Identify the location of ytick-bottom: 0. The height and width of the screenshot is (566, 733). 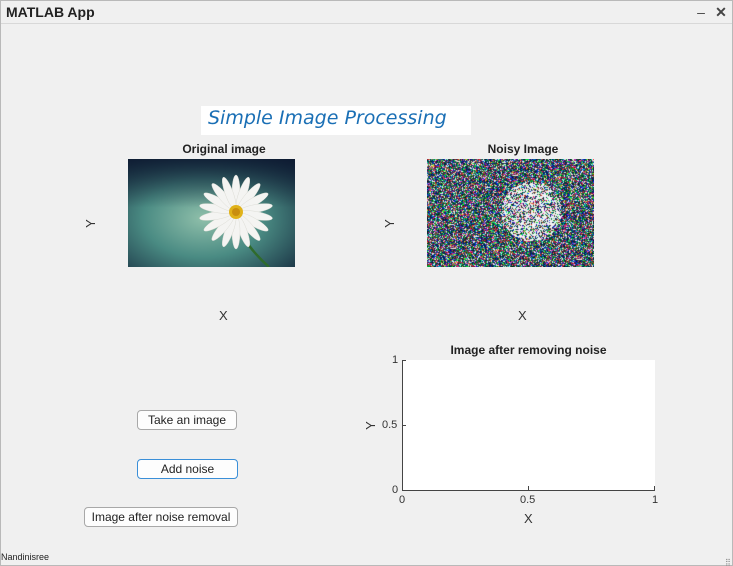
(395, 490).